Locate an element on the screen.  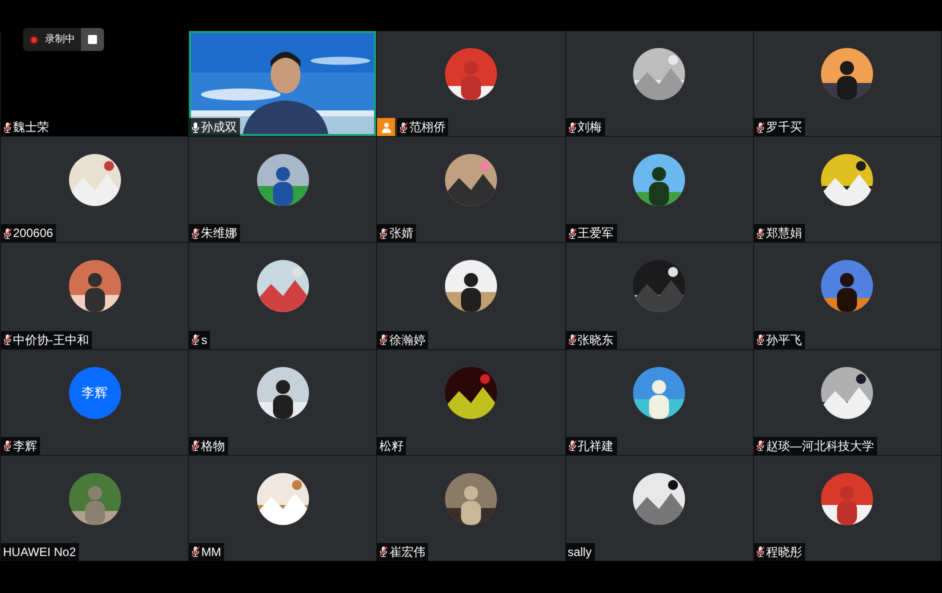
person-icon is located at coordinates (386, 127).